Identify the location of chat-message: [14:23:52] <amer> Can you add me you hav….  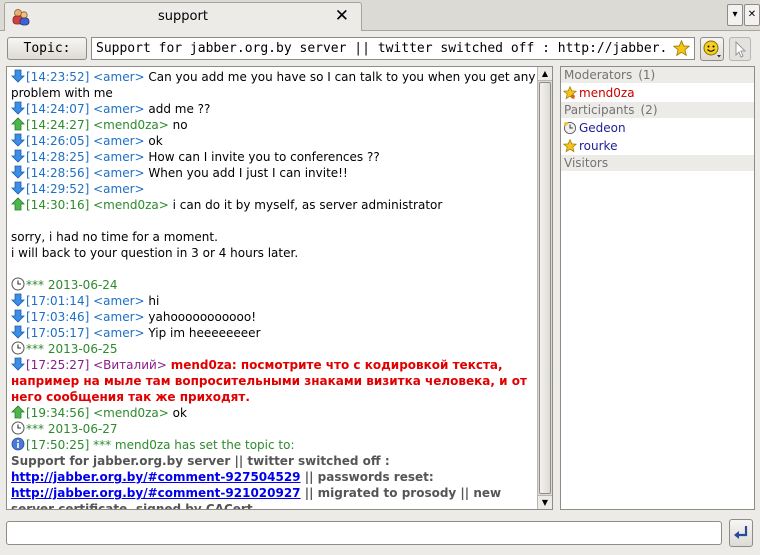
(274, 85).